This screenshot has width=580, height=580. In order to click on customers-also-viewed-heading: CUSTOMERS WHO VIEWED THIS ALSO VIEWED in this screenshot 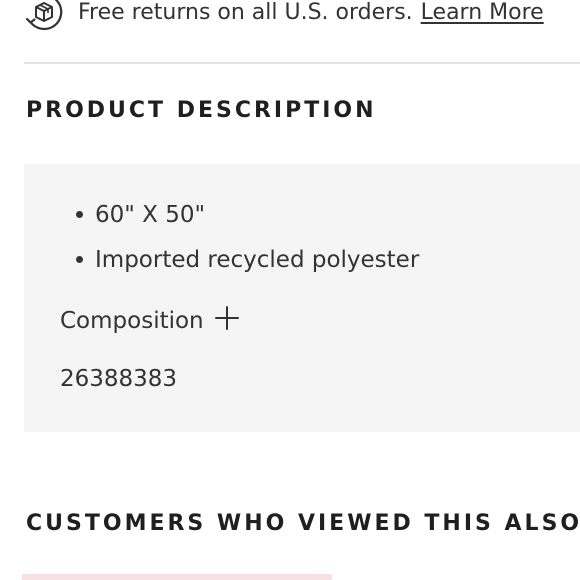, I will do `click(303, 523)`.